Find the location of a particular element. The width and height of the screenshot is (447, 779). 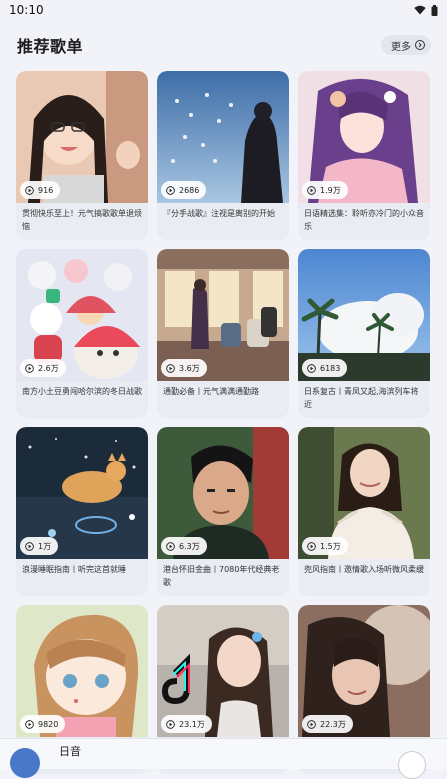

playlist-card: 1.9万 日语精选集：聆听亦冷门的小众音乐 is located at coordinates (364, 155).